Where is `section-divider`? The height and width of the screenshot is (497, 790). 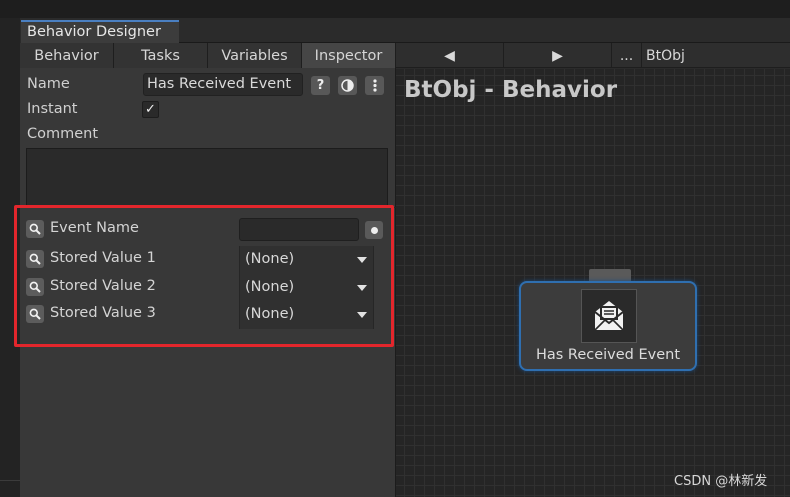
section-divider is located at coordinates (208, 207).